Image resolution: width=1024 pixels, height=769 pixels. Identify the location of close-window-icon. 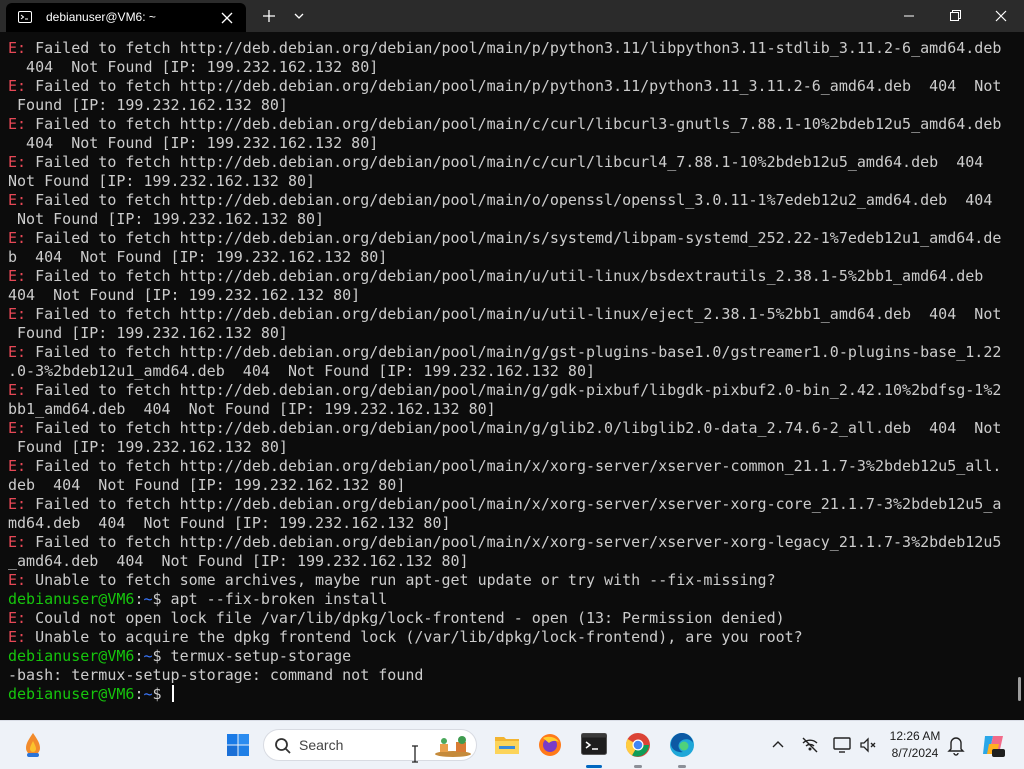
(1001, 16).